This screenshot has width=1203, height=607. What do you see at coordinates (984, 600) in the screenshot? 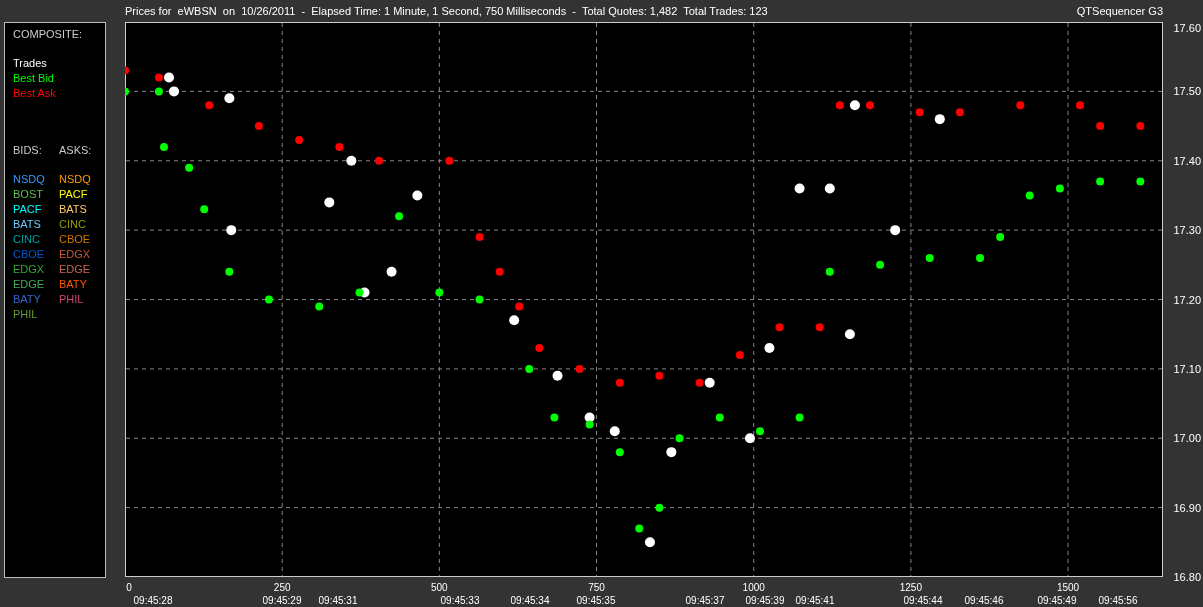
I see `time-label: 09:45:46` at bounding box center [984, 600].